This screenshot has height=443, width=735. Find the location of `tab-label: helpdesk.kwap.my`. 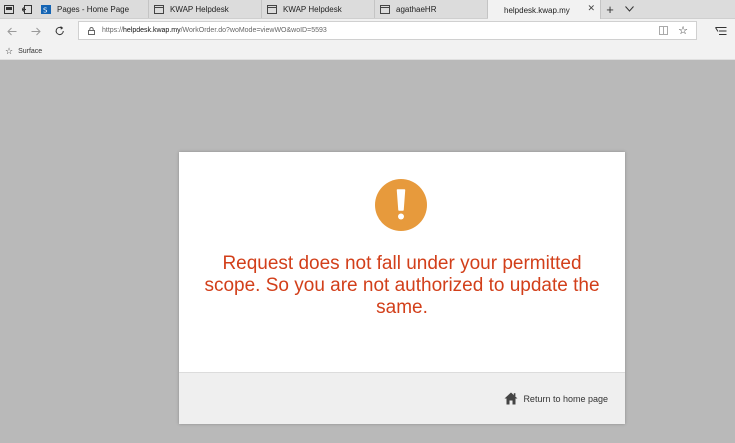

tab-label: helpdesk.kwap.my is located at coordinates (537, 10).